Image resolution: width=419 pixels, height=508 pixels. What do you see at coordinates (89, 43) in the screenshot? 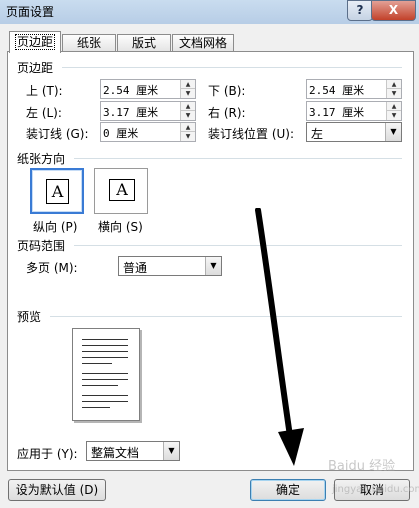
I see `tab-paper: 纸张` at bounding box center [89, 43].